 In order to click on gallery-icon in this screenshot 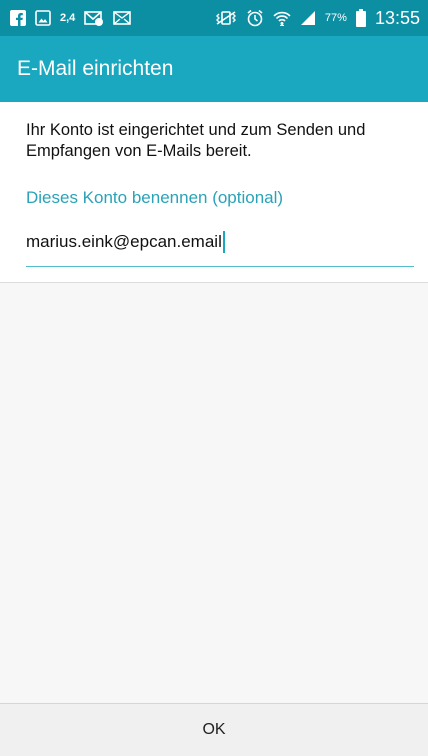, I will do `click(43, 18)`.